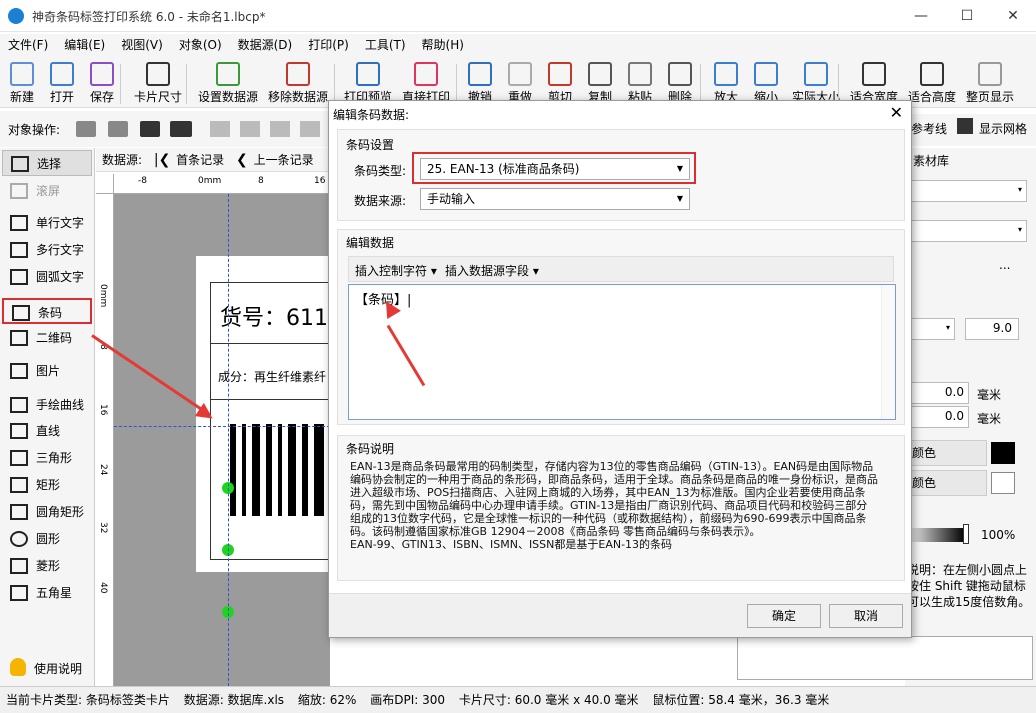  I want to click on guides-toggle: 参考线, so click(929, 128).